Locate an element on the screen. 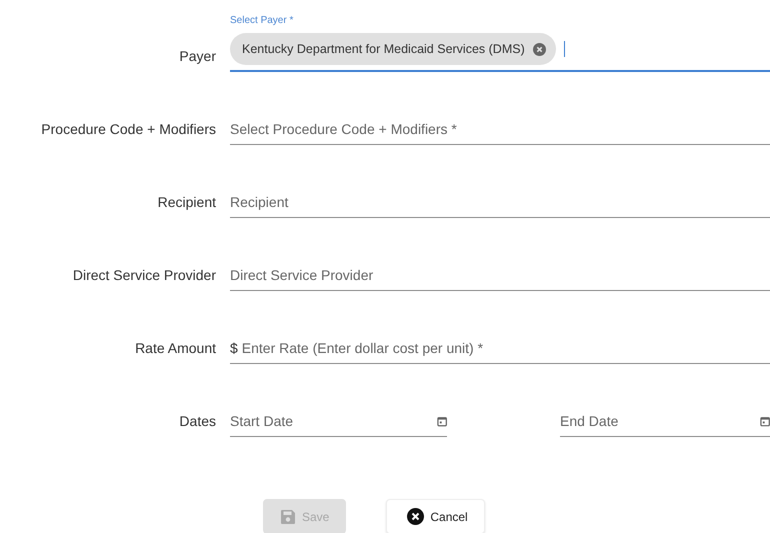 This screenshot has height=533, width=770. save-icon is located at coordinates (288, 516).